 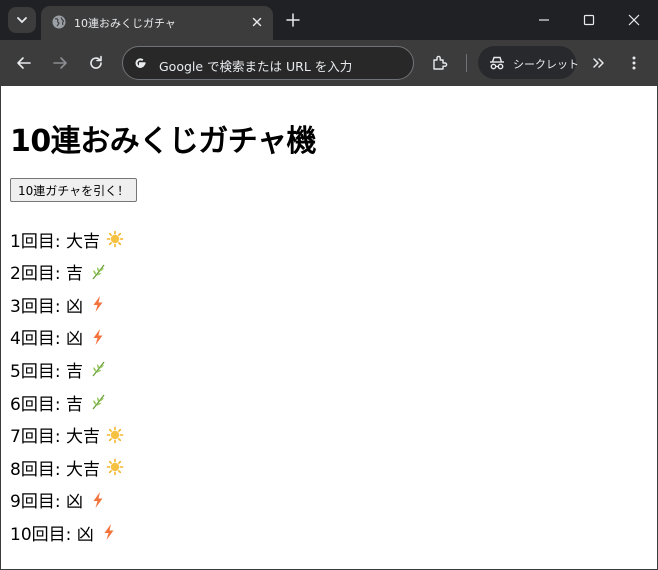 I want to click on result-label: 8回目: 大吉, so click(x=55, y=469).